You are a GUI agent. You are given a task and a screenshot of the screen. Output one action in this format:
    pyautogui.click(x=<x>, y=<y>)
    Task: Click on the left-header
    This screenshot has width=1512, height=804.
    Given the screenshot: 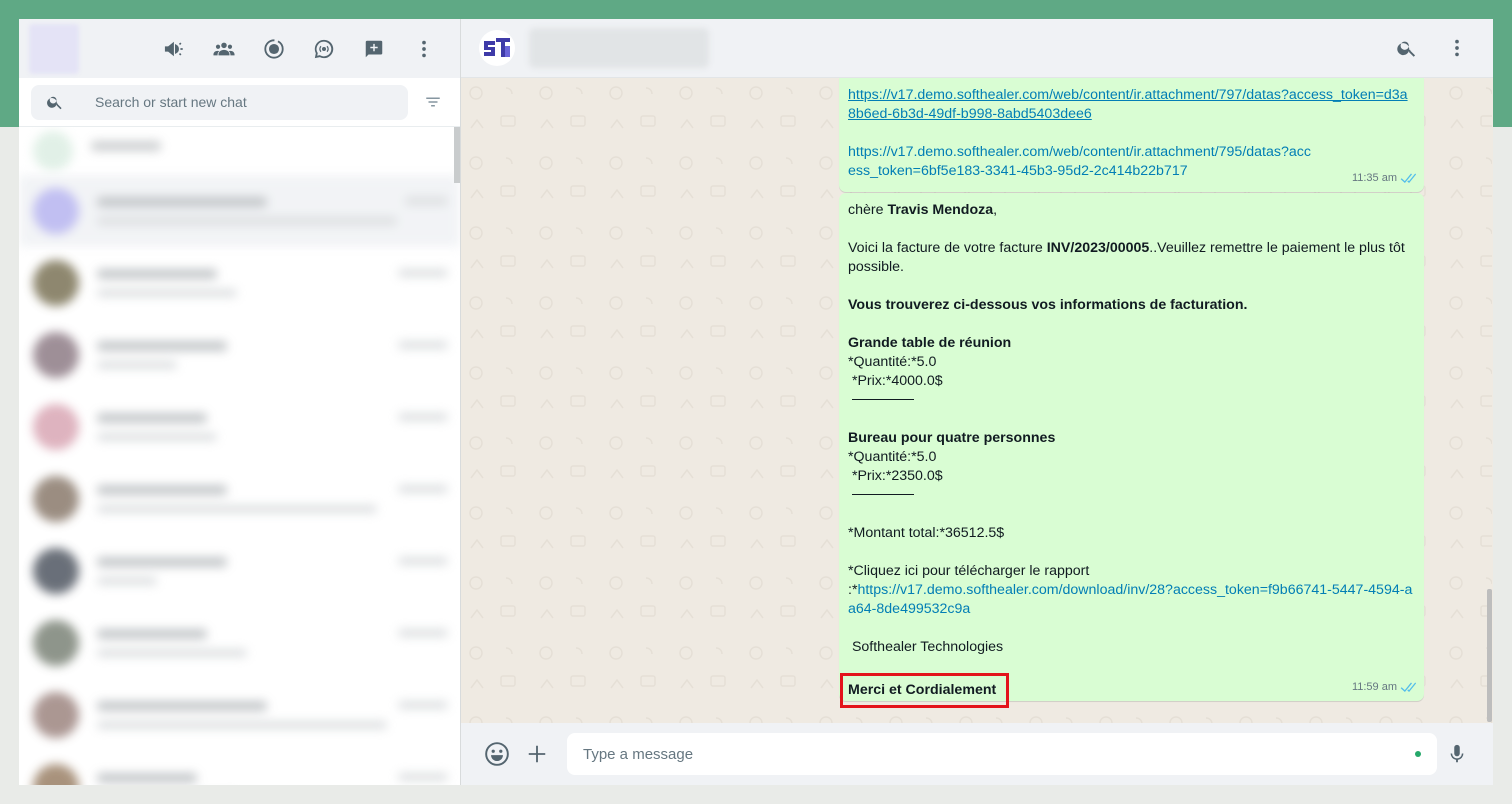 What is the action you would take?
    pyautogui.click(x=239, y=48)
    